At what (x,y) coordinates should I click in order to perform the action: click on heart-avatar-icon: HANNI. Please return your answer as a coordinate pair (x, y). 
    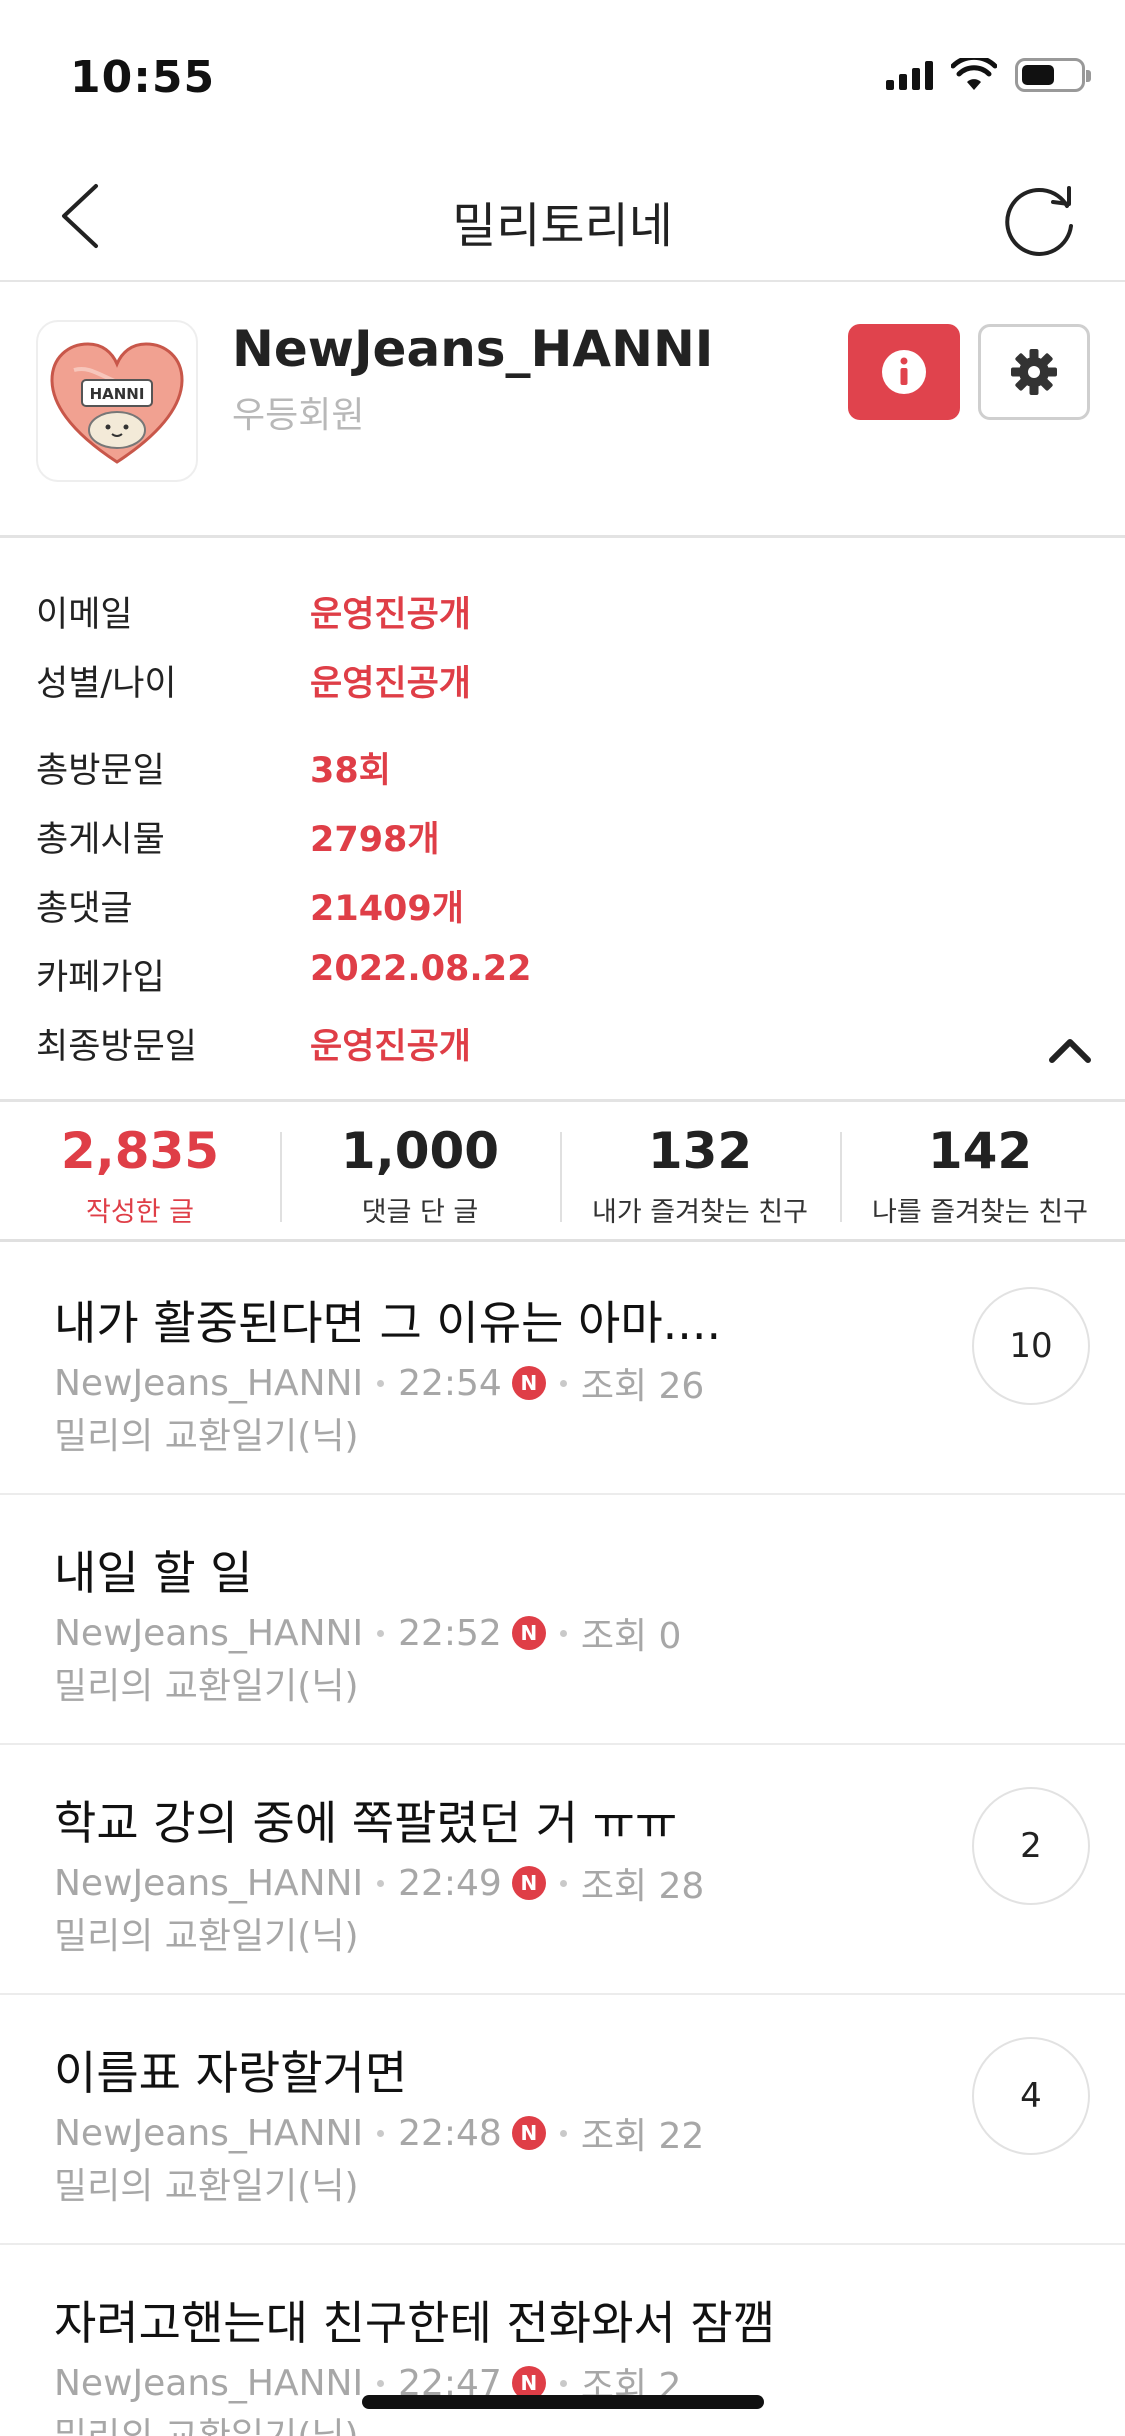
    Looking at the image, I should click on (117, 403).